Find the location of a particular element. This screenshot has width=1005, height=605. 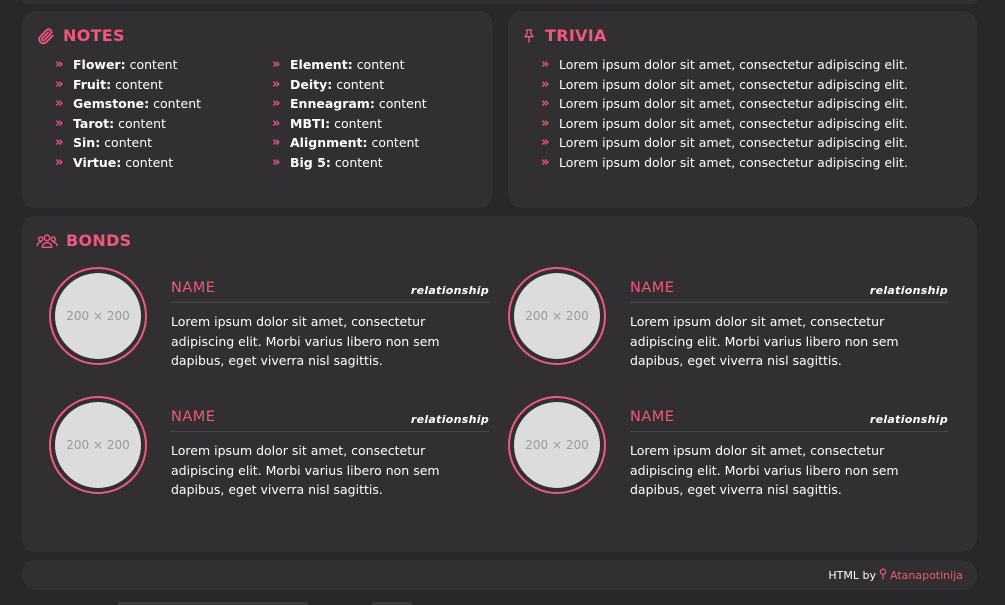

footer-panel: HTML by Atanapotinija is located at coordinates (499, 575).